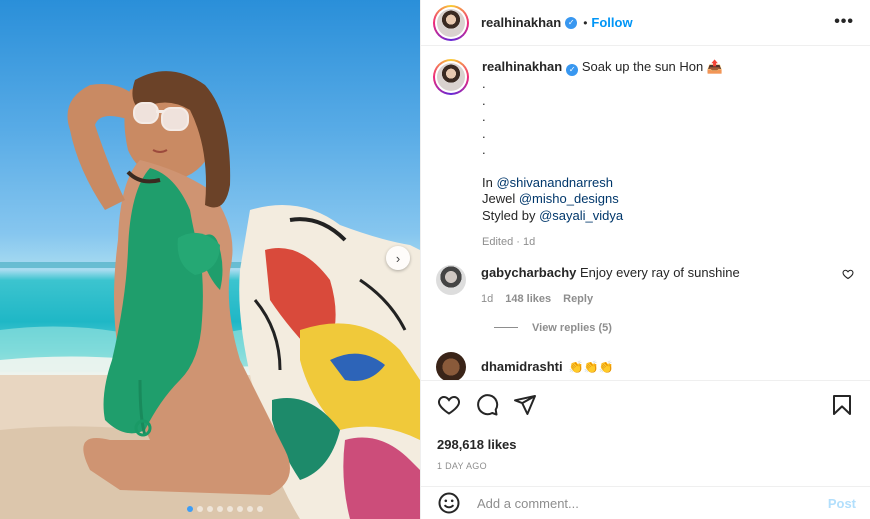 The height and width of the screenshot is (519, 870). Describe the element at coordinates (489, 182) in the screenshot. I see `credit-in-label: In` at that location.